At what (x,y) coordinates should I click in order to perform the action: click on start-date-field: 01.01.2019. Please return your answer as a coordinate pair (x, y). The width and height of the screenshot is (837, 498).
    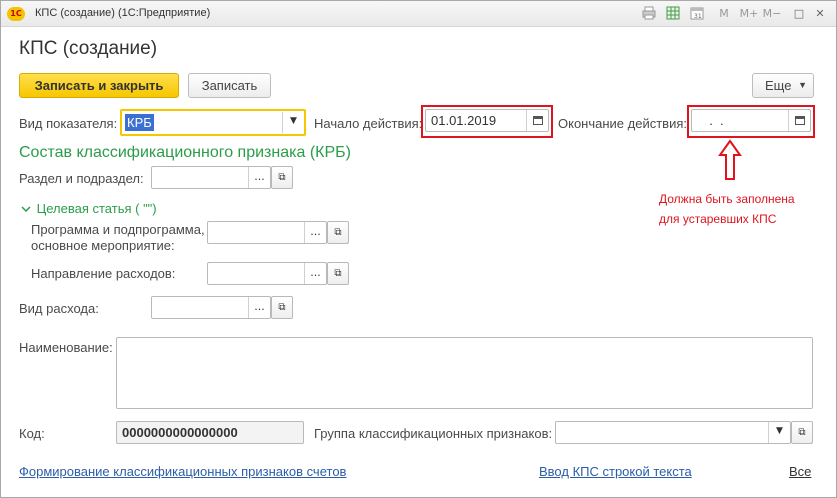
    Looking at the image, I should click on (487, 120).